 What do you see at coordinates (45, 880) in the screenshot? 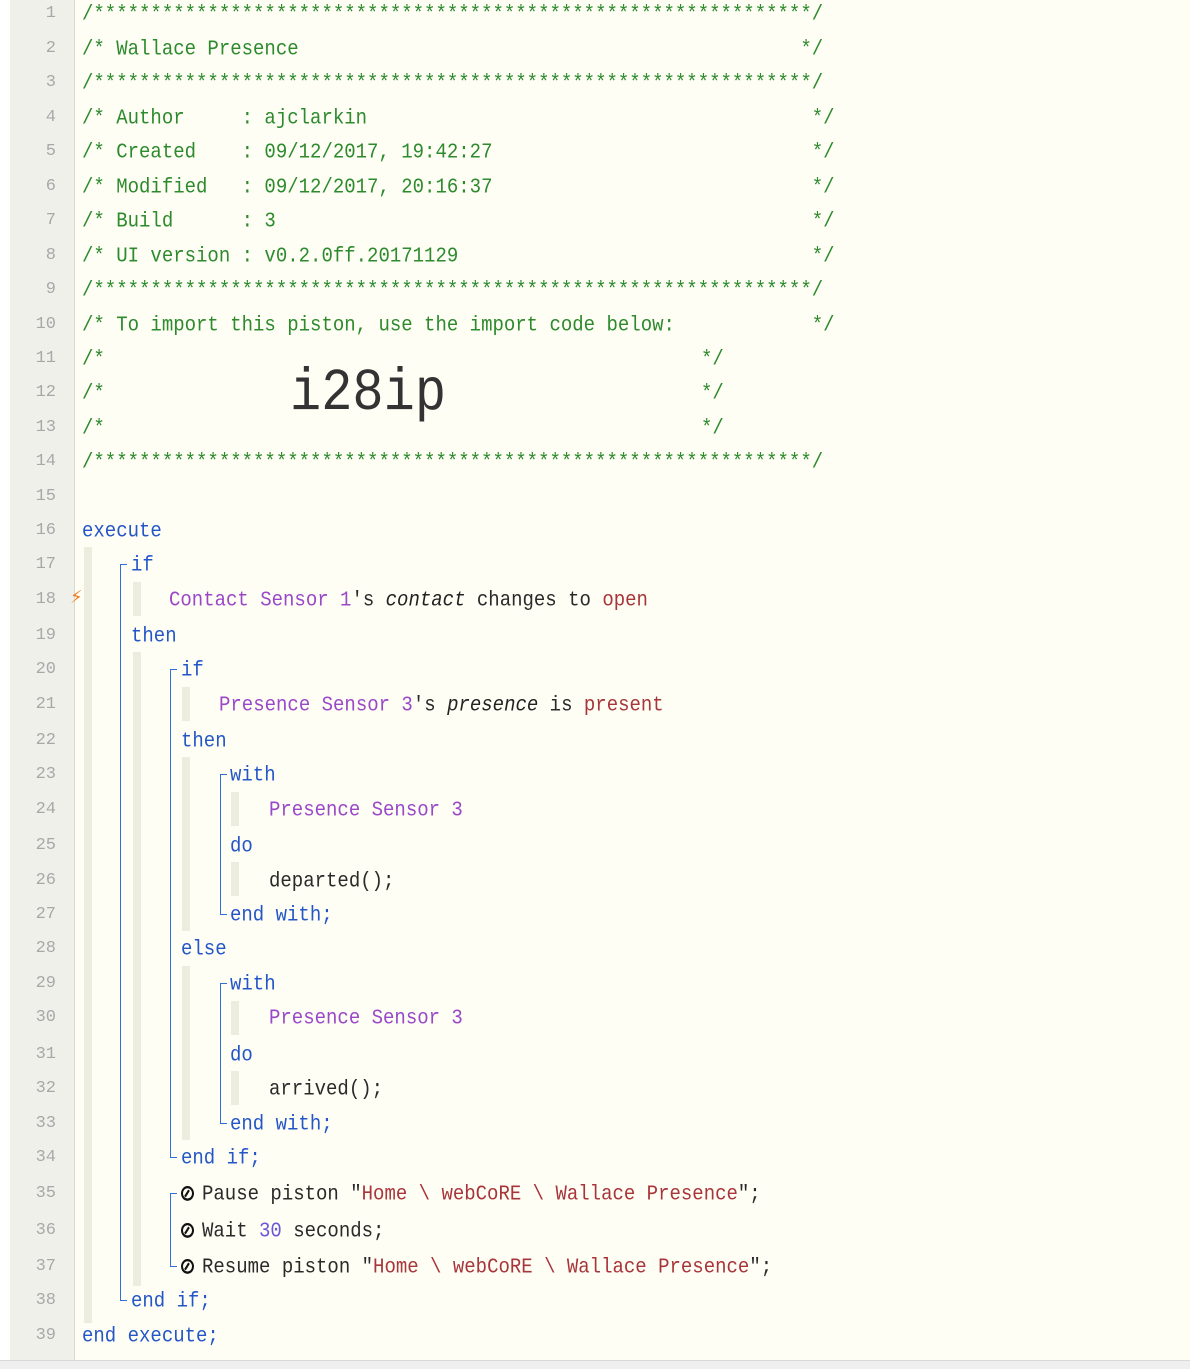
I see `line-number: 26` at bounding box center [45, 880].